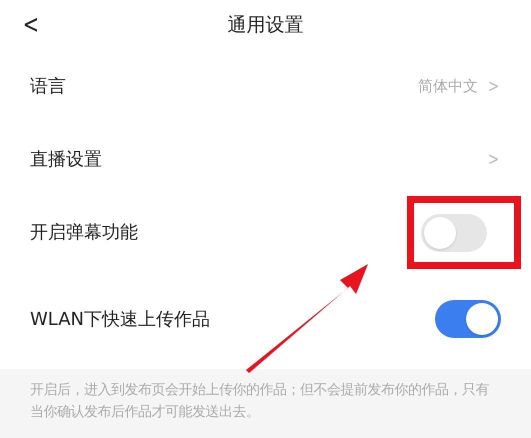 This screenshot has height=438, width=531. I want to click on setting-label: 语言, so click(48, 87).